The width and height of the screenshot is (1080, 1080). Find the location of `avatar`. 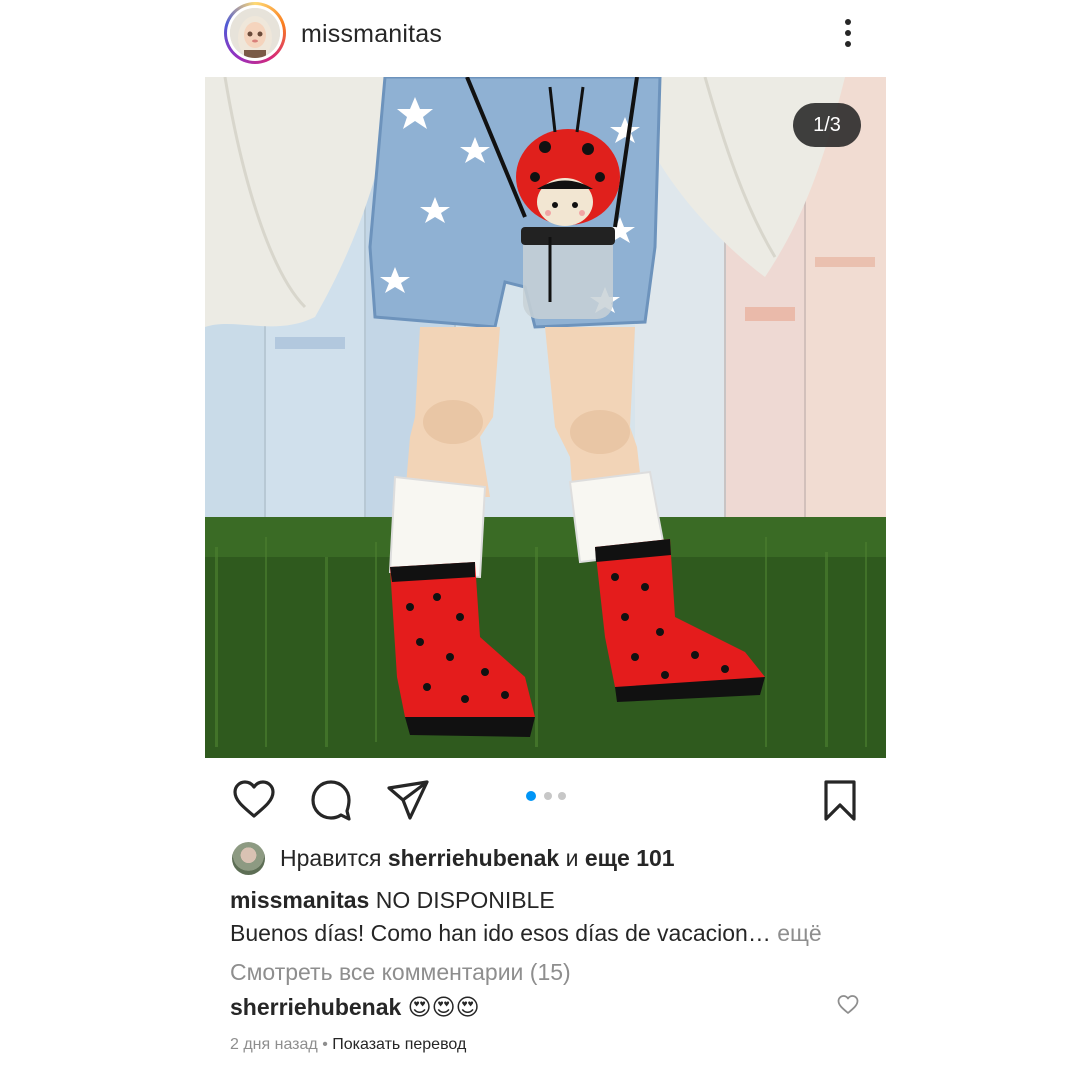

avatar is located at coordinates (255, 33).